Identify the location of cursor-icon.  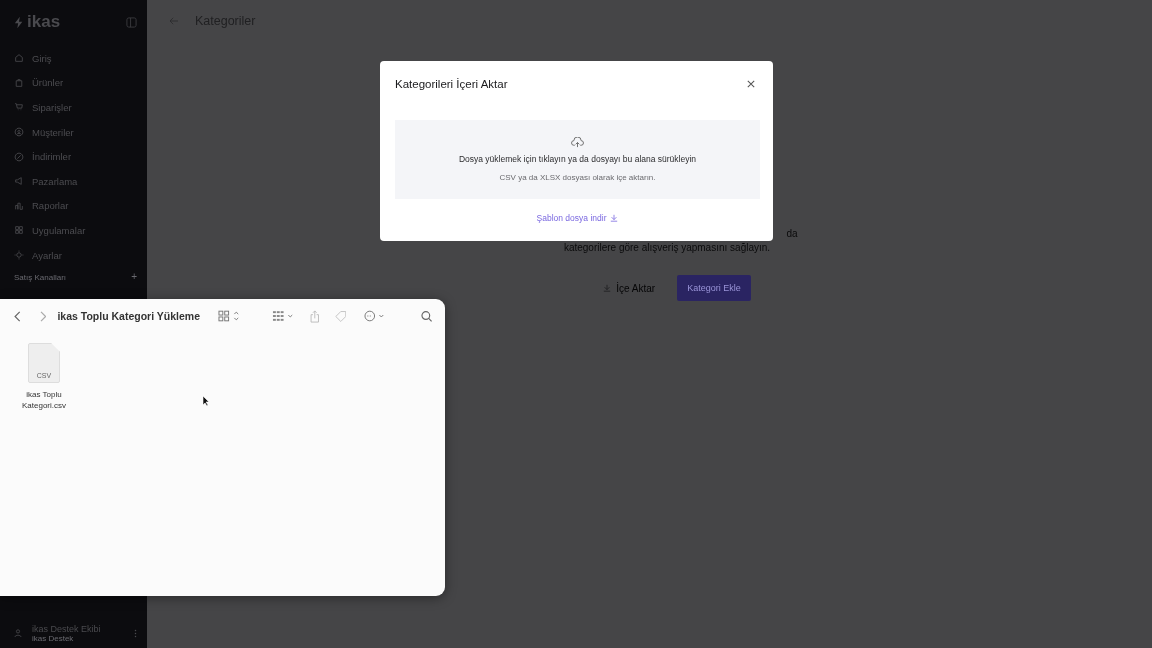
(206, 401).